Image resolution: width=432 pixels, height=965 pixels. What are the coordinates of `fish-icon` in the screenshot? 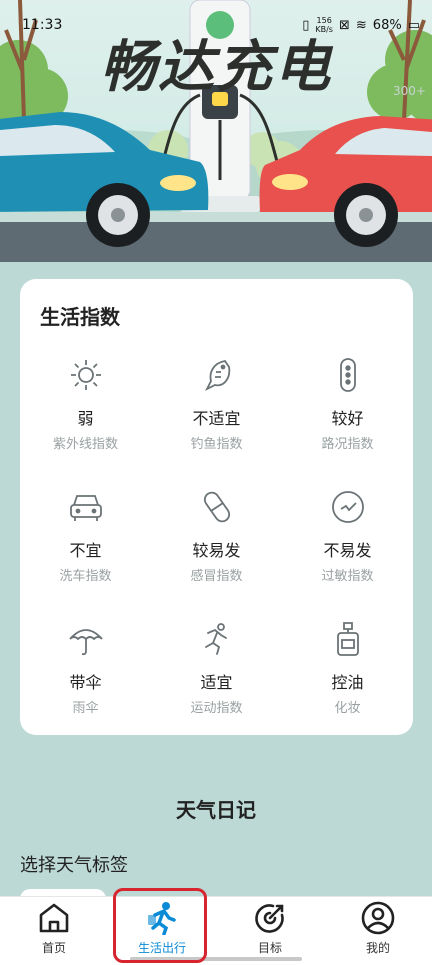 It's located at (217, 376).